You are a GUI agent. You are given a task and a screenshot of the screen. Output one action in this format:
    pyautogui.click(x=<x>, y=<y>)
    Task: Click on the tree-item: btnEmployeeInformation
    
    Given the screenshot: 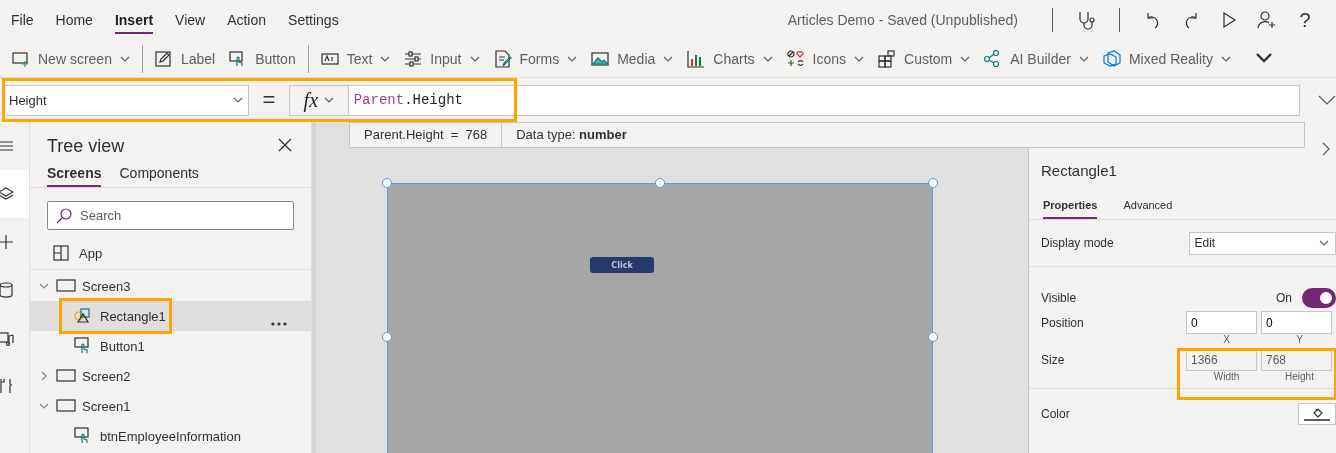 What is the action you would take?
    pyautogui.click(x=170, y=436)
    